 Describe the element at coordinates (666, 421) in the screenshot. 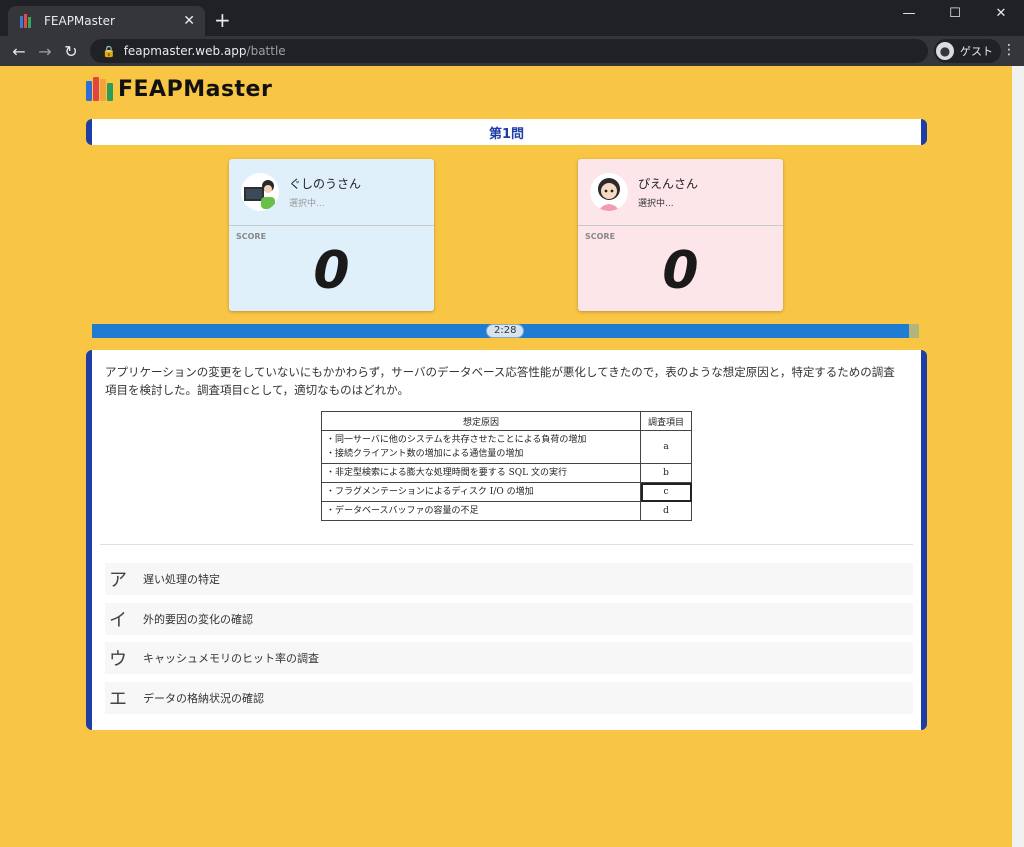

I see `table-header: 調査項目` at that location.